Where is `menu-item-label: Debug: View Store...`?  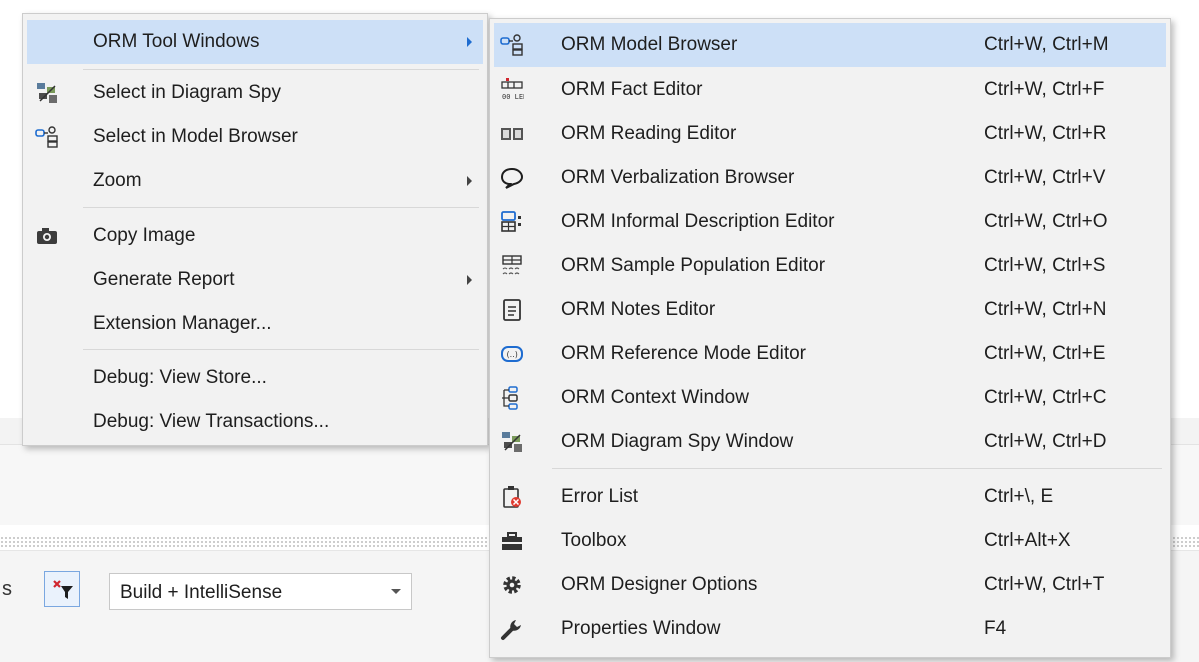
menu-item-label: Debug: View Store... is located at coordinates (180, 377).